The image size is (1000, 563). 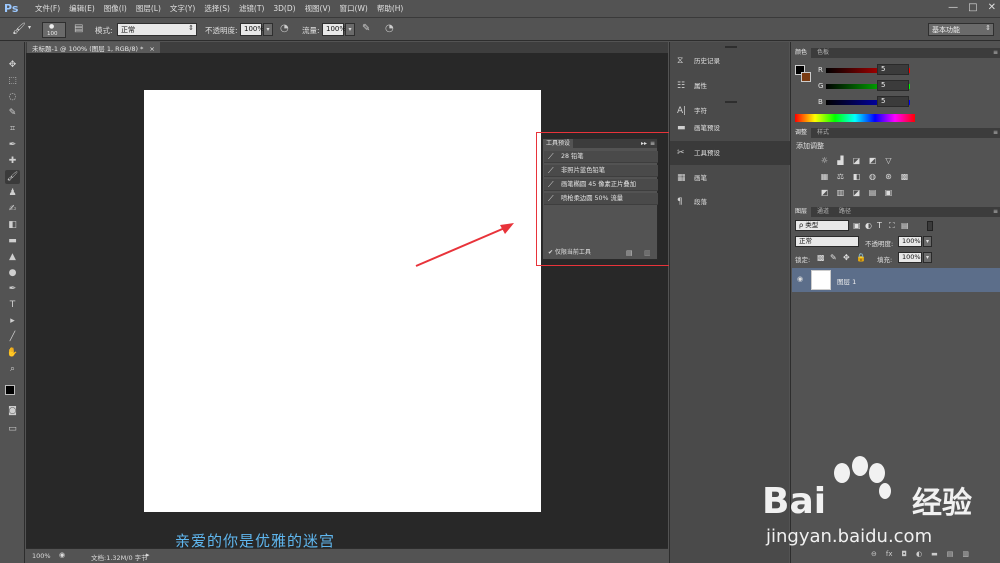 What do you see at coordinates (390, 8) in the screenshot?
I see `menu-help: 帮助(H)` at bounding box center [390, 8].